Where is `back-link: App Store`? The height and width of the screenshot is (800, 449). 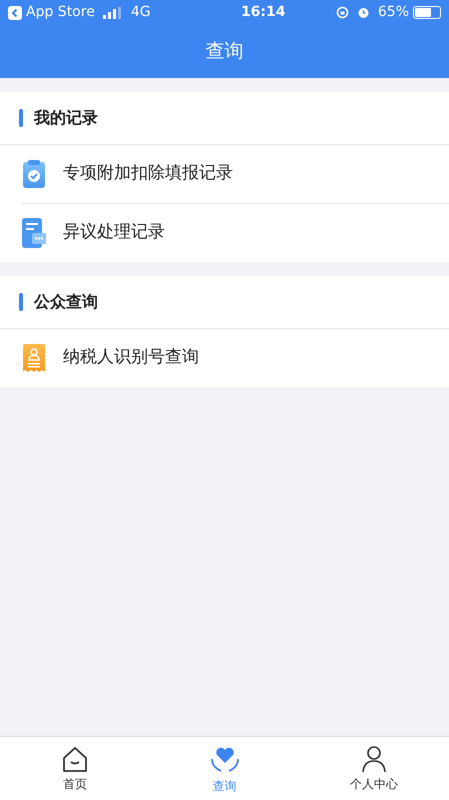 back-link: App Store is located at coordinates (51, 12).